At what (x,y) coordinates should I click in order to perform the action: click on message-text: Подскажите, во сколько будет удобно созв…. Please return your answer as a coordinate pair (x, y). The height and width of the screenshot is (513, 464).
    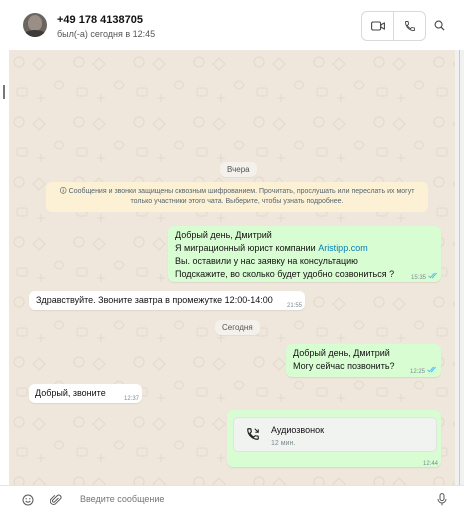
    Looking at the image, I should click on (285, 274).